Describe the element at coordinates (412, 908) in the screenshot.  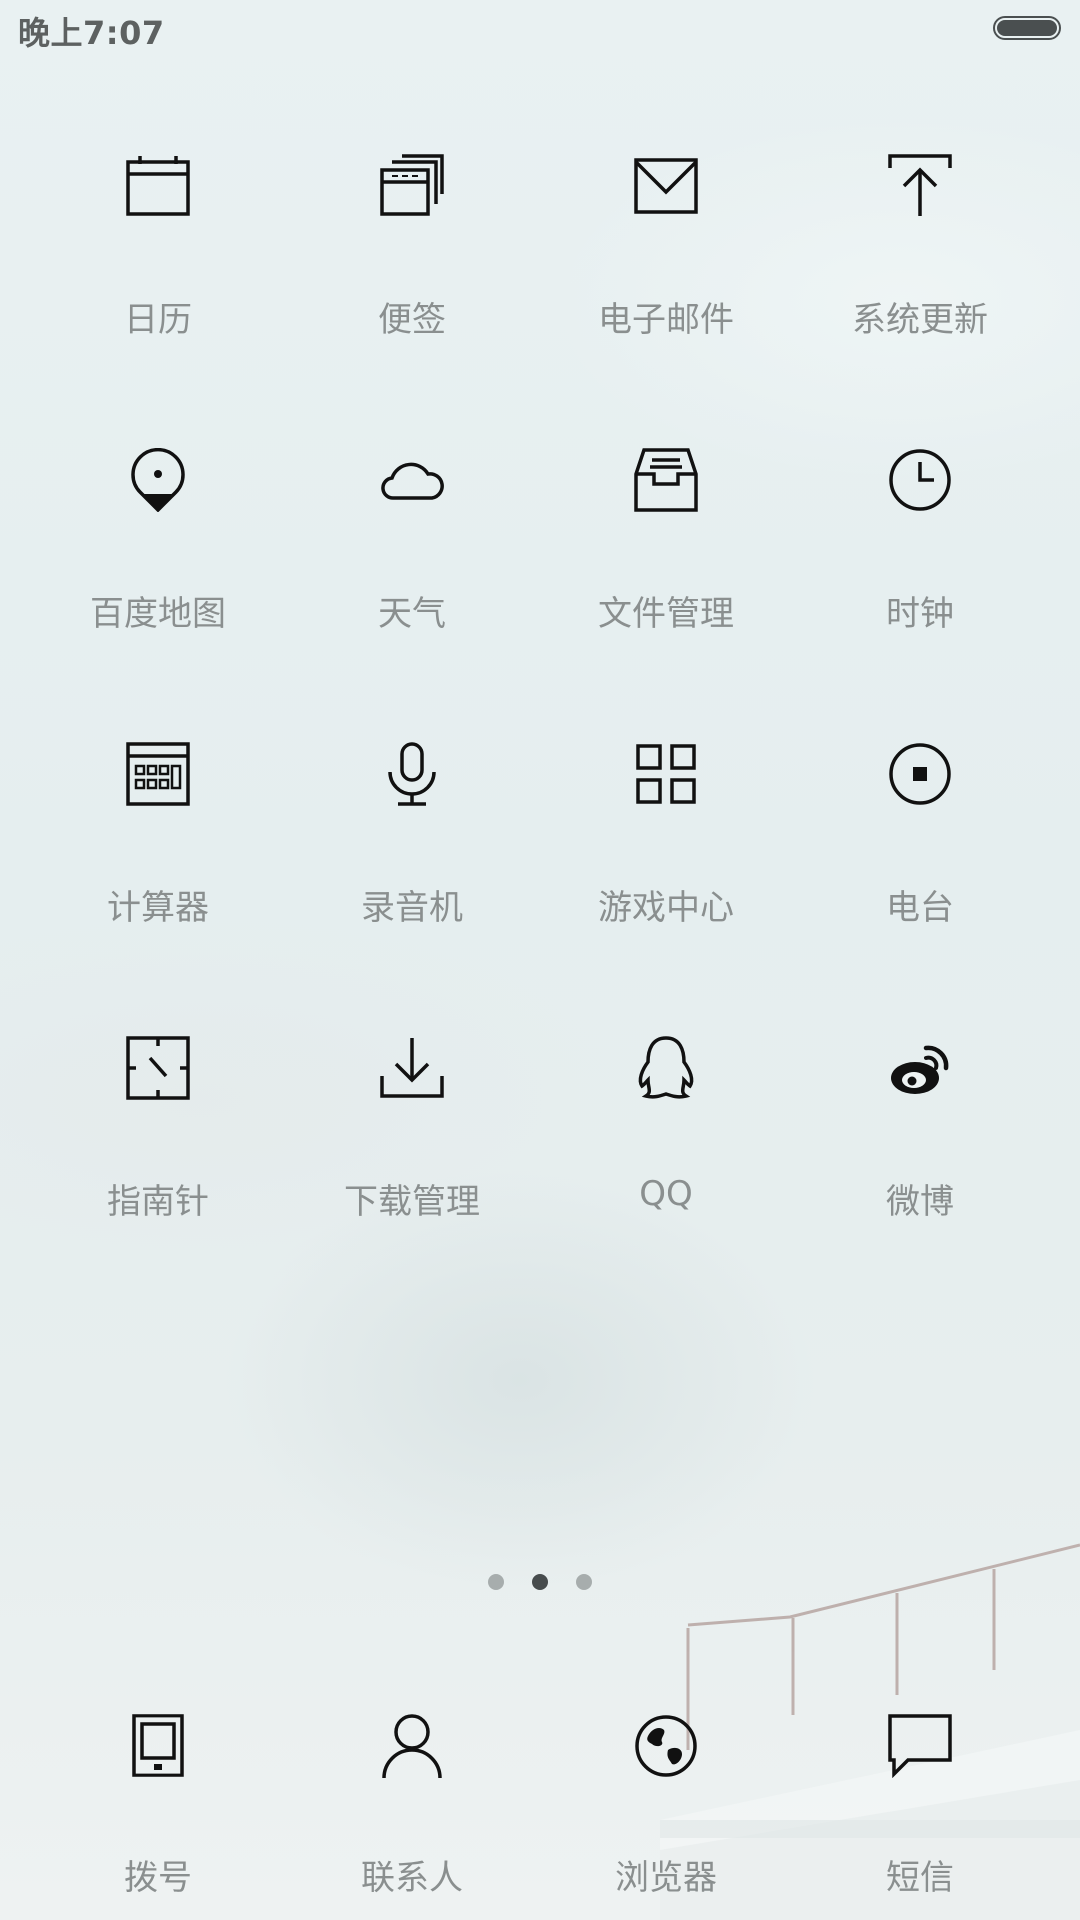
I see `app-label: 录音机` at that location.